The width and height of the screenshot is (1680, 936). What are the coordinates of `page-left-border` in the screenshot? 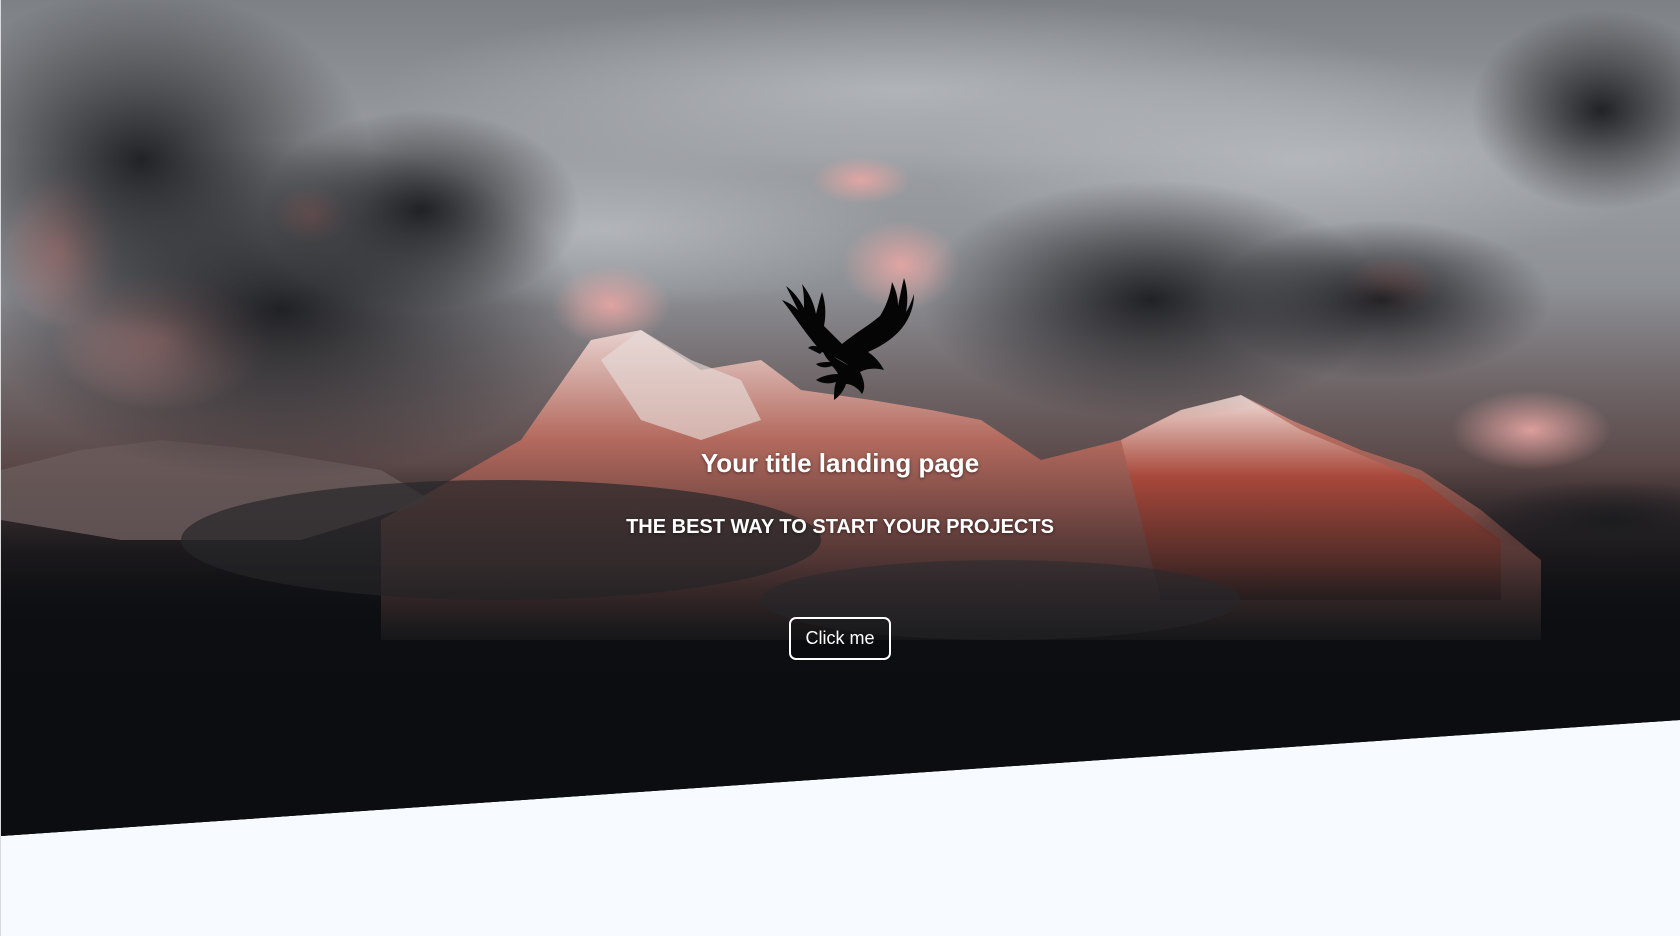 It's located at (0, 468).